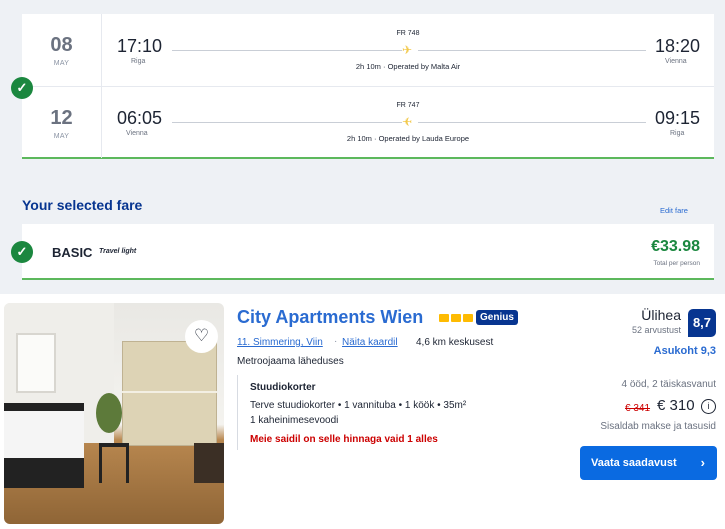 This screenshot has width=725, height=529. I want to click on info-icon: i, so click(708, 406).